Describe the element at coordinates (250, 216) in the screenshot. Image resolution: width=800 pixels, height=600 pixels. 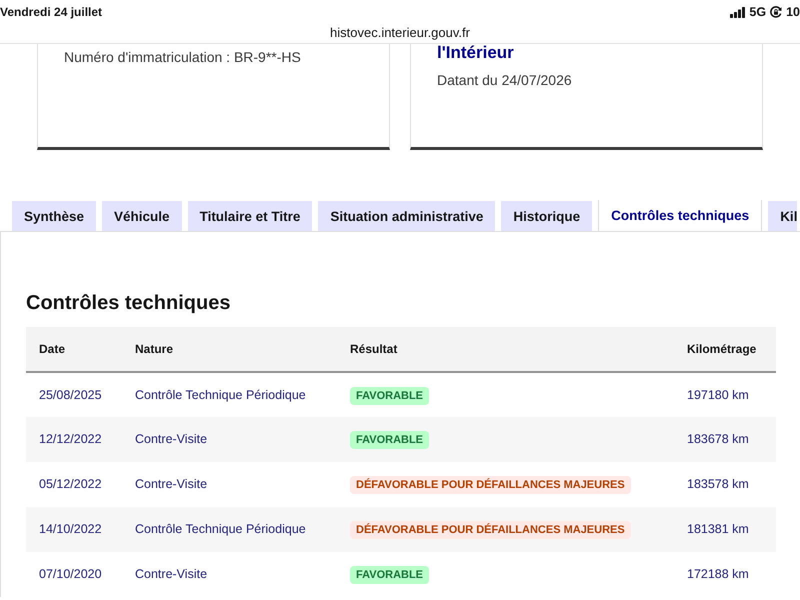
I see `tab: Titulaire et Titre` at that location.